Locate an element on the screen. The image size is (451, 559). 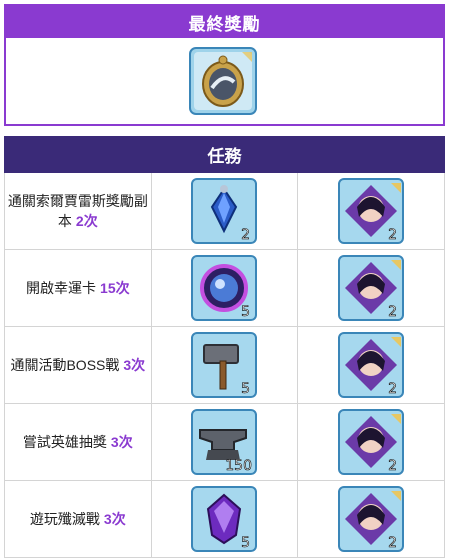
table-row: 通關索爾賈雷斯獎勵副本 2次 2 2 is located at coordinates (224, 211).